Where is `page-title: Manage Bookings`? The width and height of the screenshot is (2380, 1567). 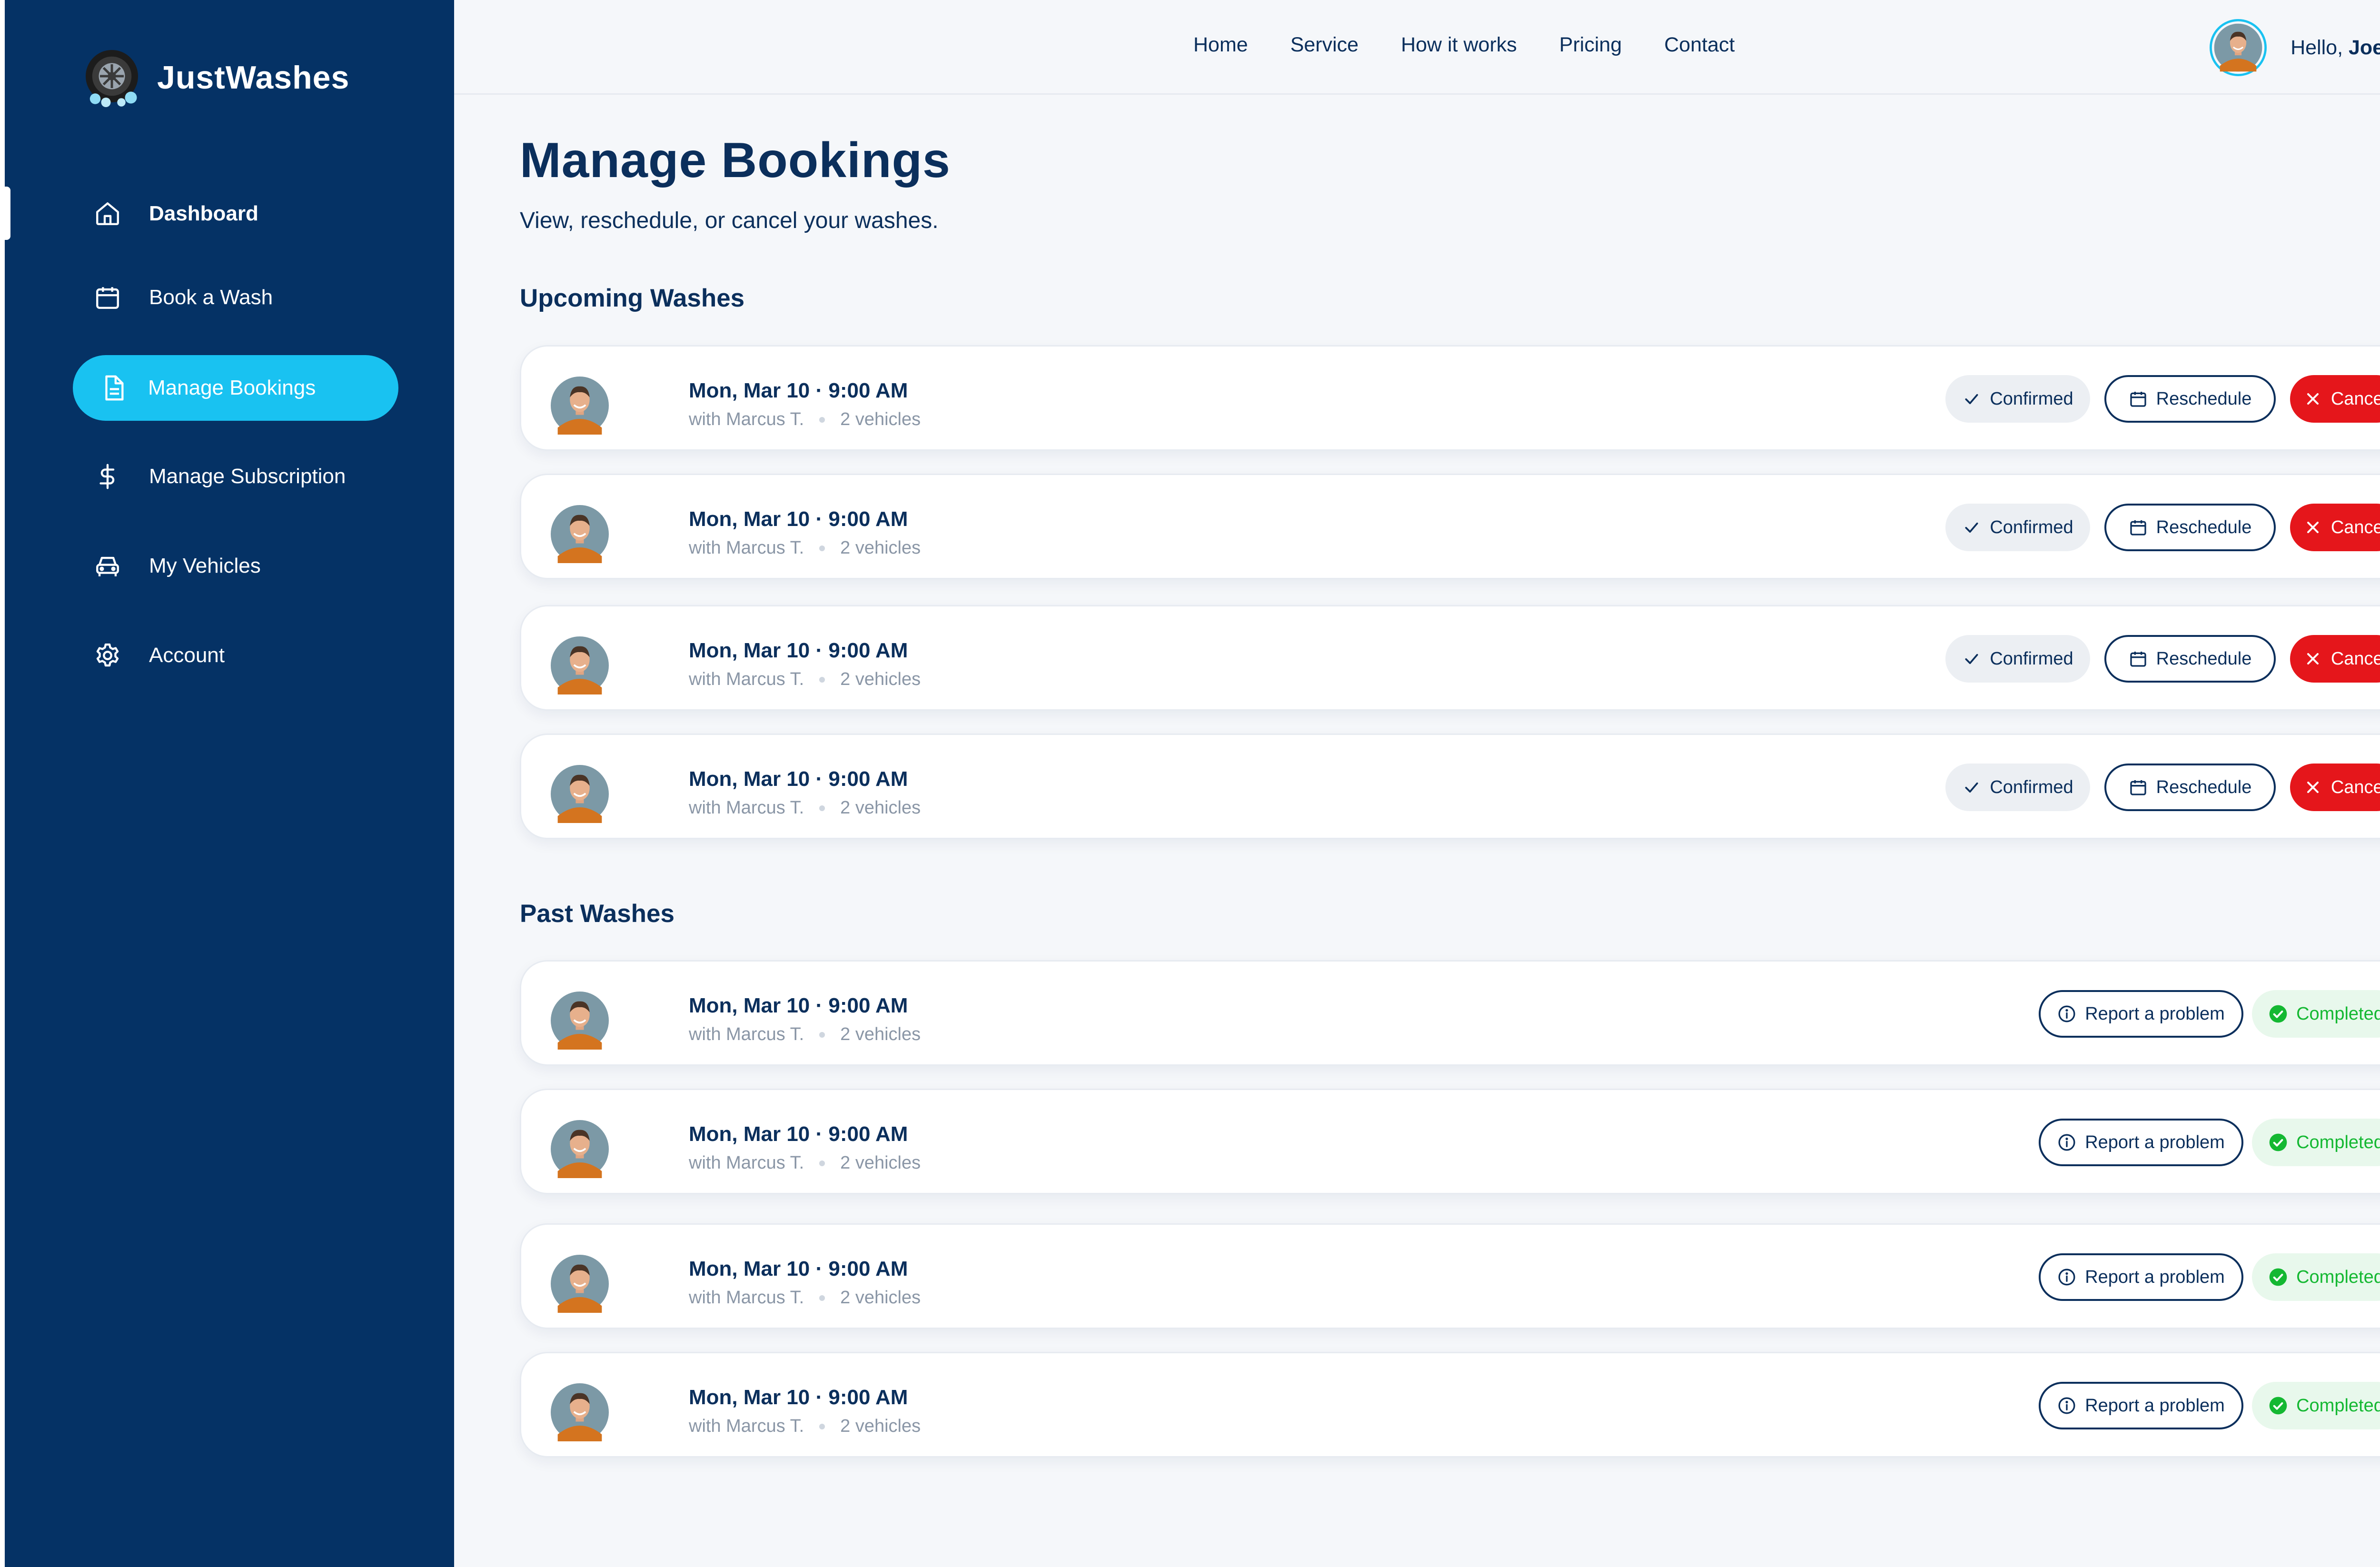 page-title: Manage Bookings is located at coordinates (735, 160).